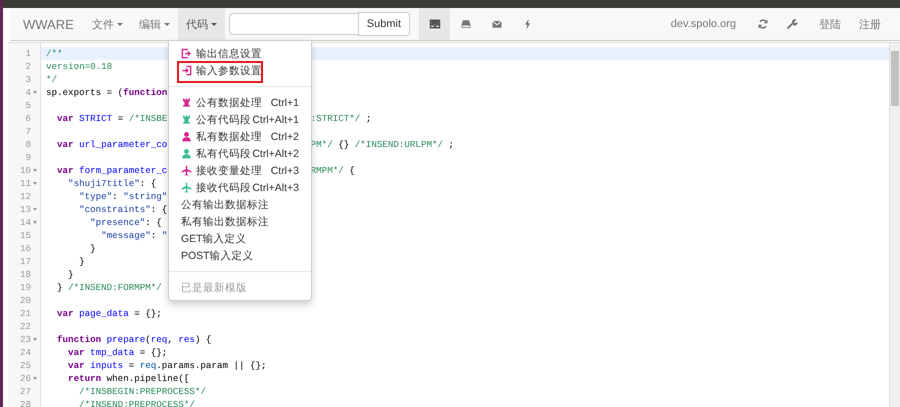 The width and height of the screenshot is (900, 407). I want to click on brand-logo: WWARE, so click(48, 24).